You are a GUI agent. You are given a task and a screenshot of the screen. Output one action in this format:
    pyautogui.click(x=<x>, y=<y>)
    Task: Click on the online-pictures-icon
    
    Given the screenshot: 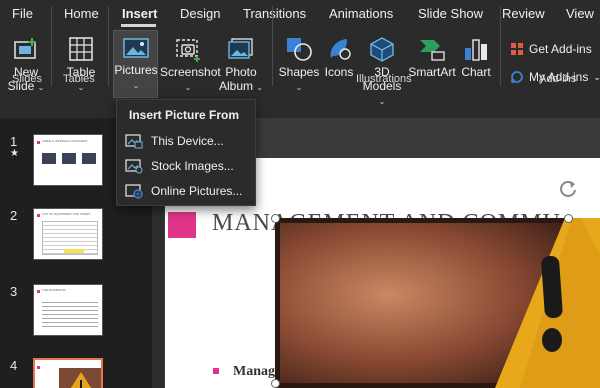 What is the action you would take?
    pyautogui.click(x=134, y=191)
    